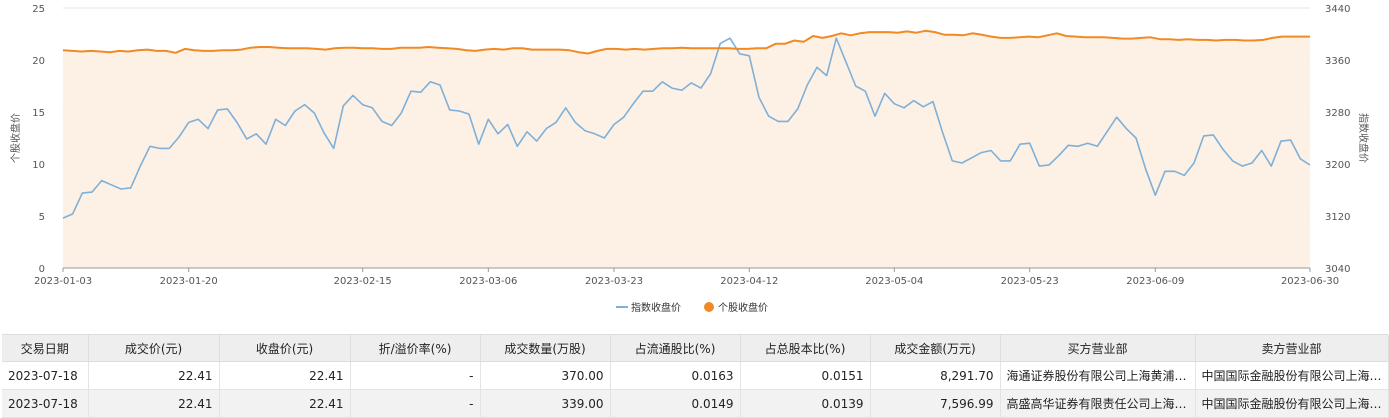 This screenshot has height=418, width=1389. Describe the element at coordinates (38, 9) in the screenshot. I see `left-tick-label: 25` at that location.